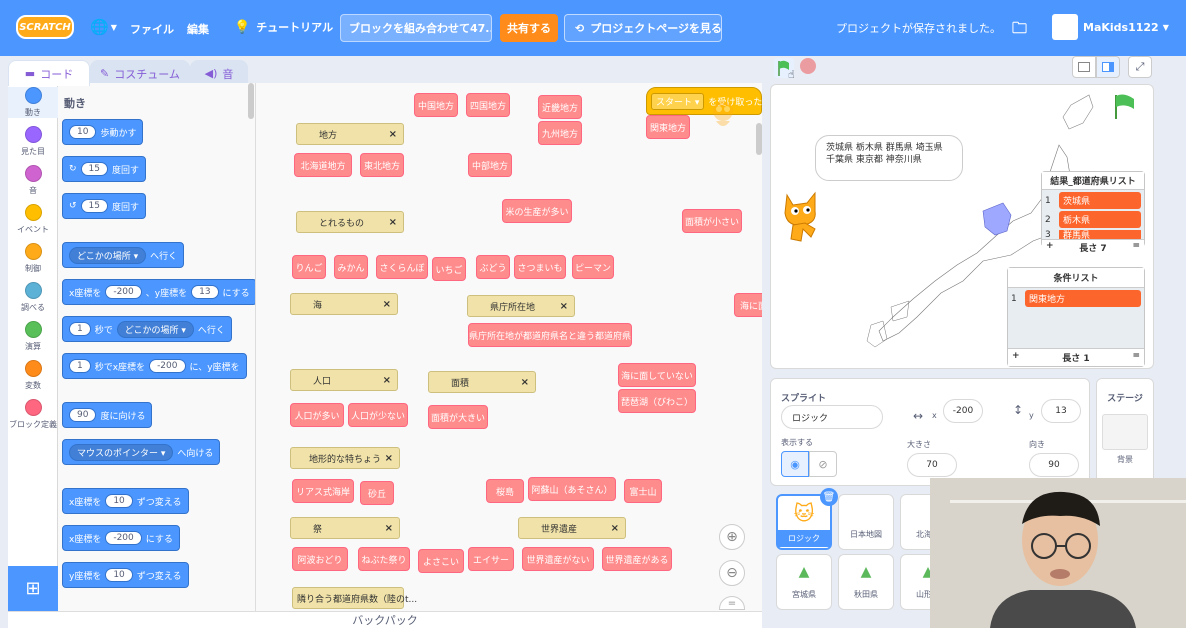 The width and height of the screenshot is (1186, 628). What do you see at coordinates (103, 27) in the screenshot?
I see `language-menu: 🌐 ▼` at bounding box center [103, 27].